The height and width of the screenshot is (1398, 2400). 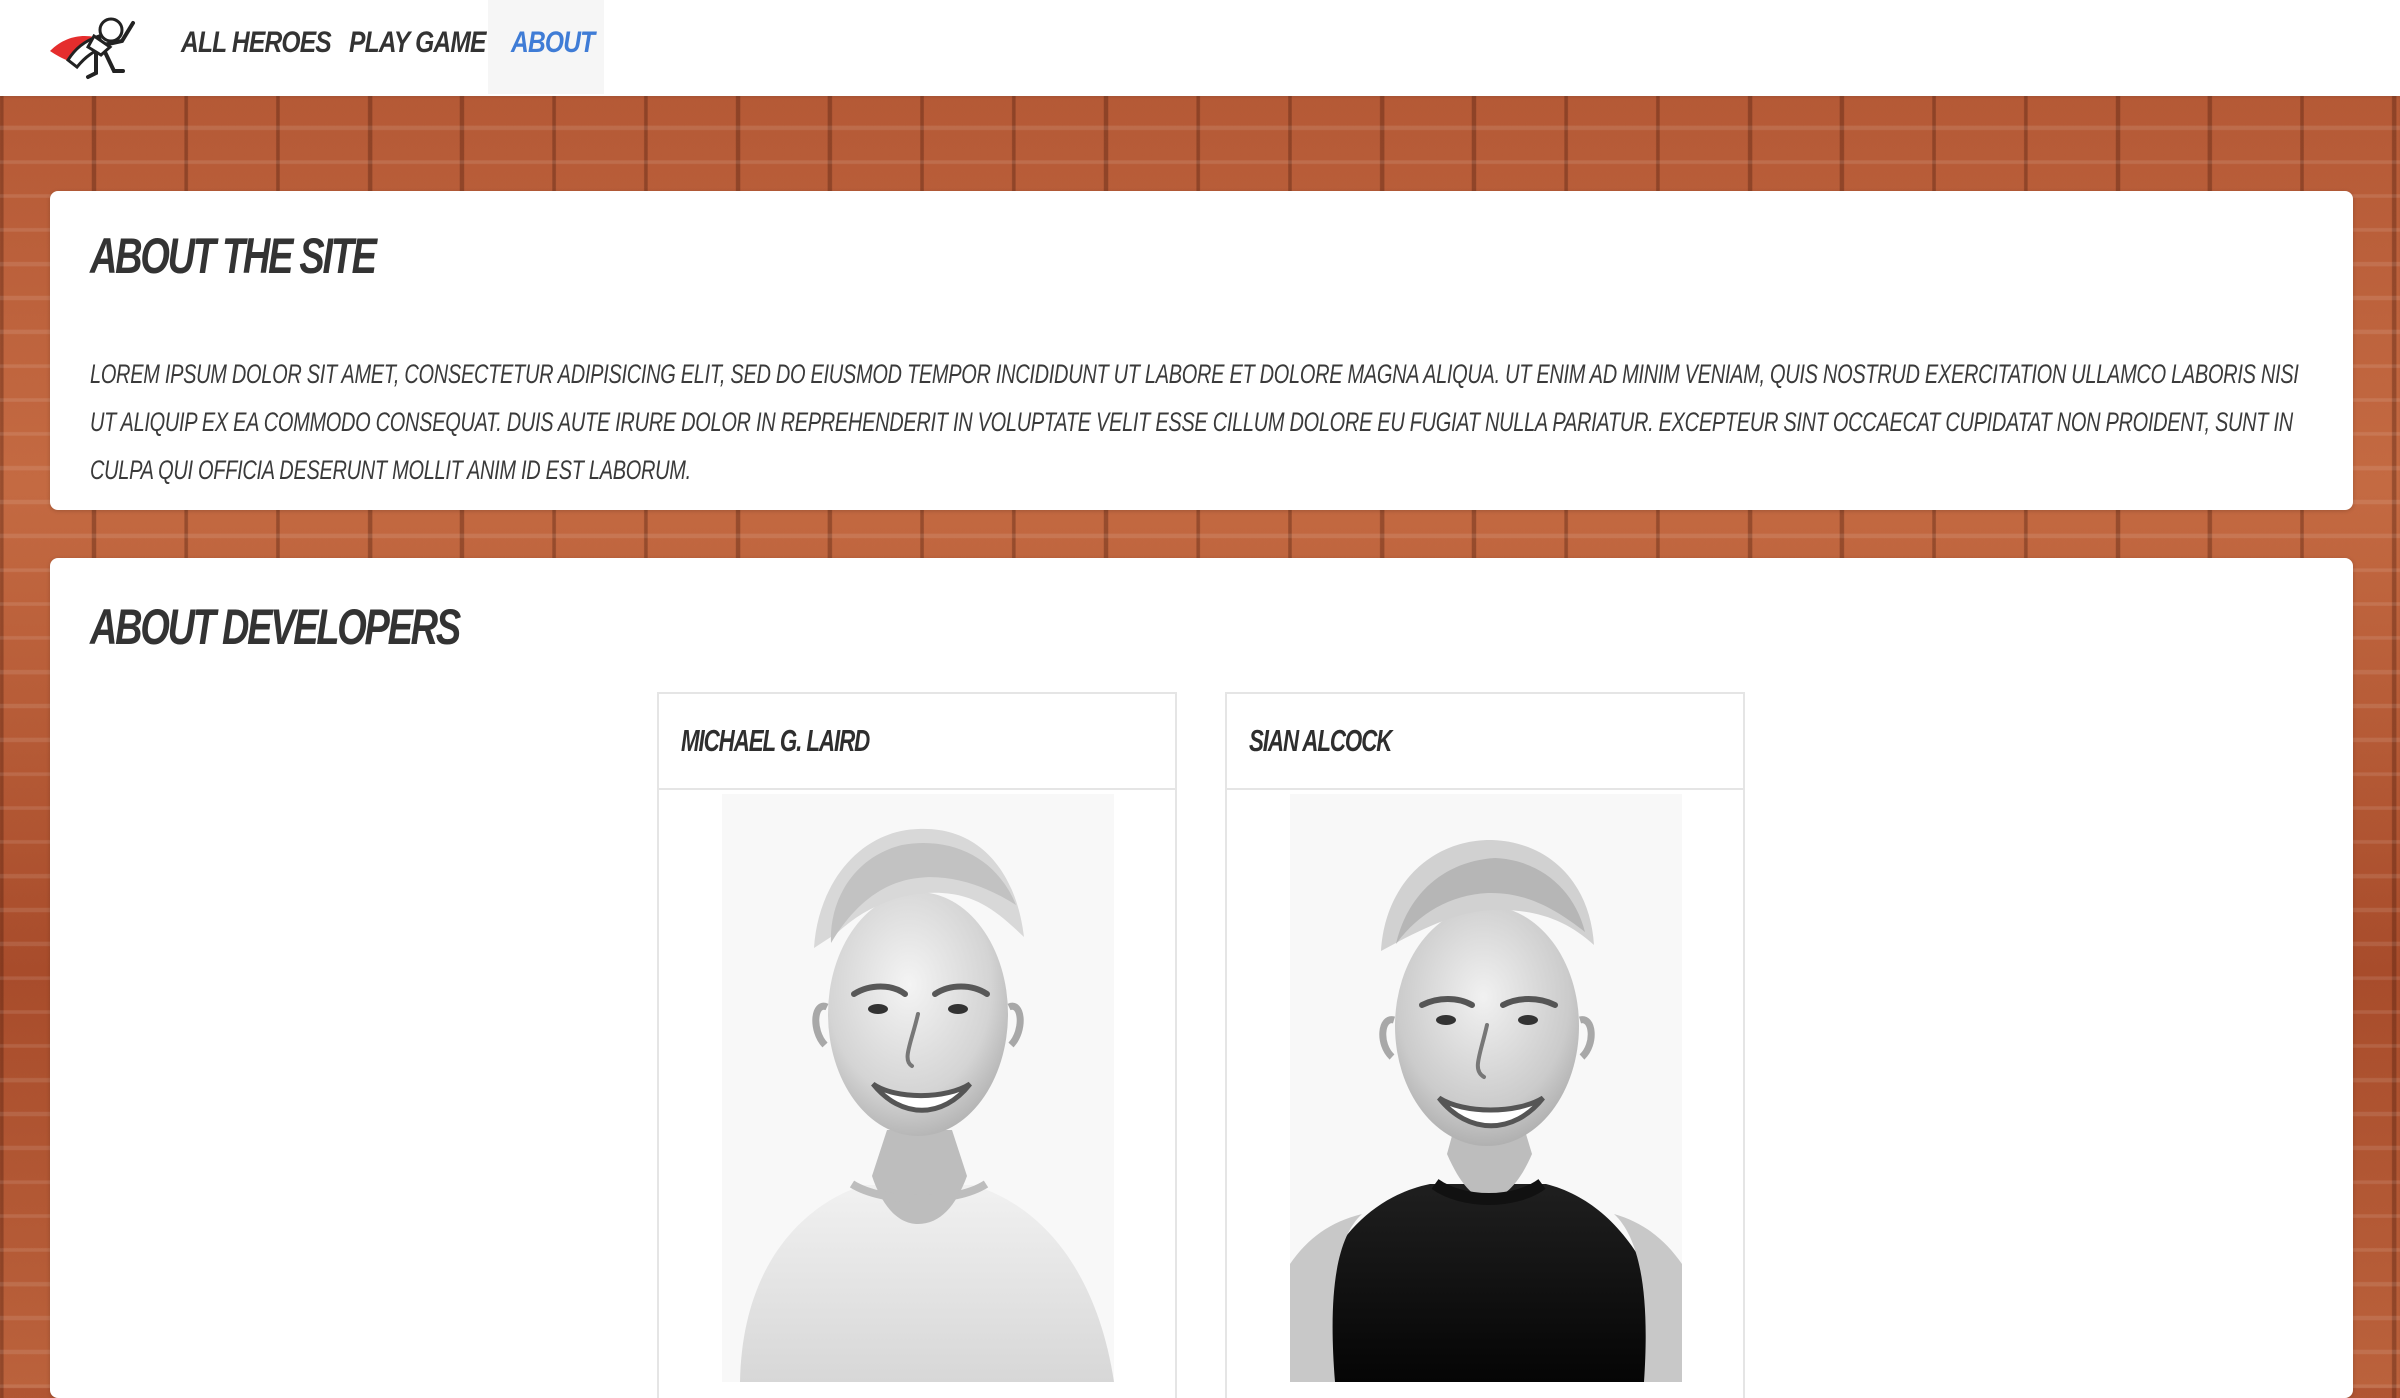 What do you see at coordinates (1200, 48) in the screenshot?
I see `top-navbar: All Heroes Play Game About` at bounding box center [1200, 48].